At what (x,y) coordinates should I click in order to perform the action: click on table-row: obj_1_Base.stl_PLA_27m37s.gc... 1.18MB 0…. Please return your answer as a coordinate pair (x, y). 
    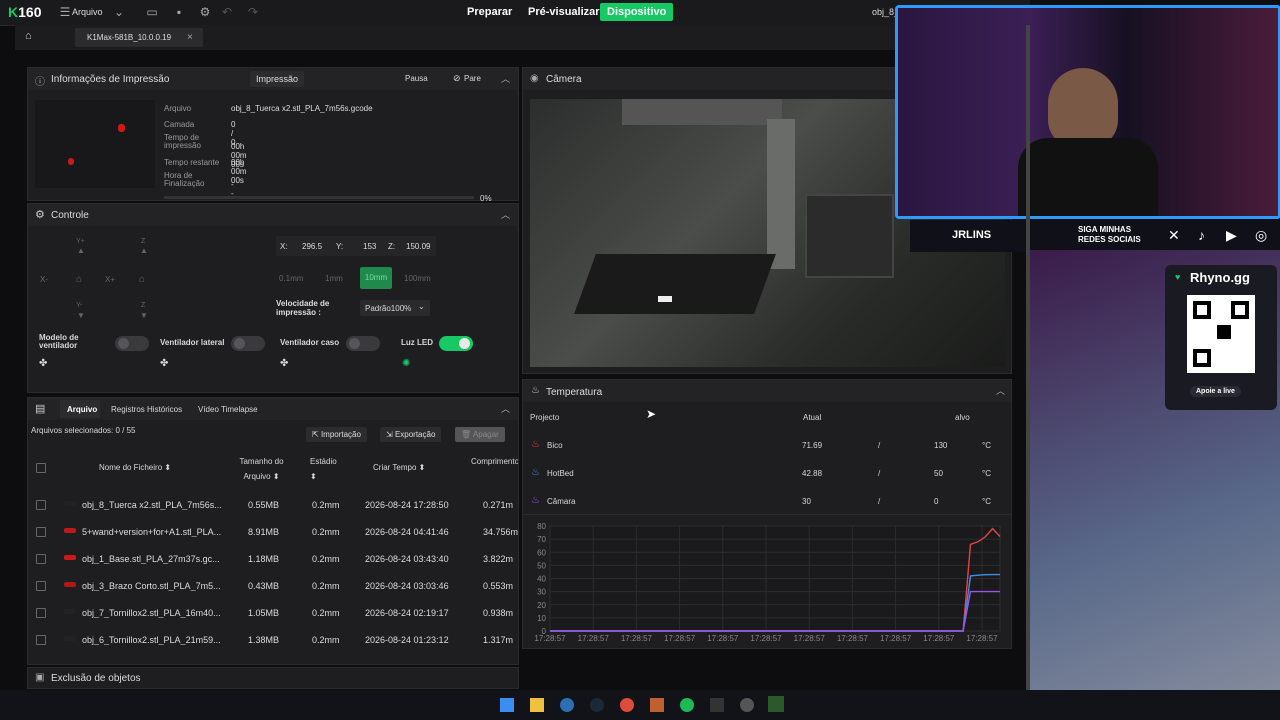
    Looking at the image, I should click on (273, 561).